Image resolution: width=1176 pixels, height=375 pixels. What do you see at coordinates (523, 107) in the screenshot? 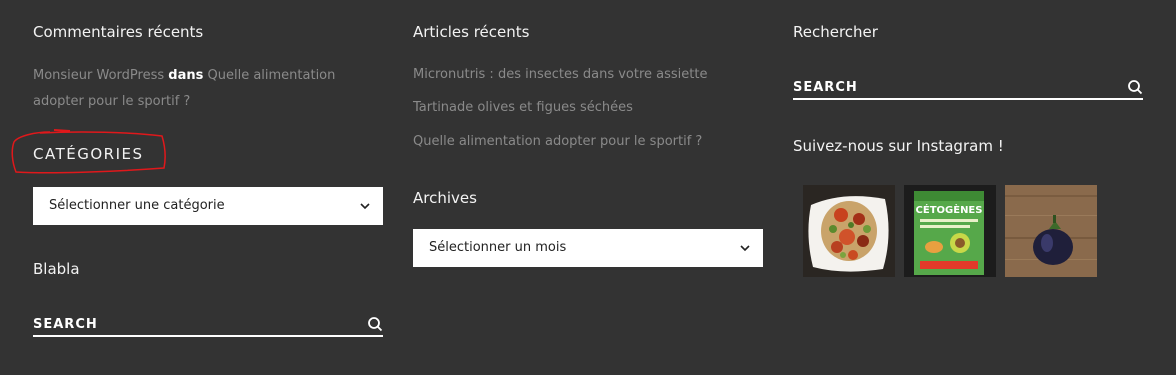
I see `recent-post-link: Tartinade olives et figues séchées` at bounding box center [523, 107].